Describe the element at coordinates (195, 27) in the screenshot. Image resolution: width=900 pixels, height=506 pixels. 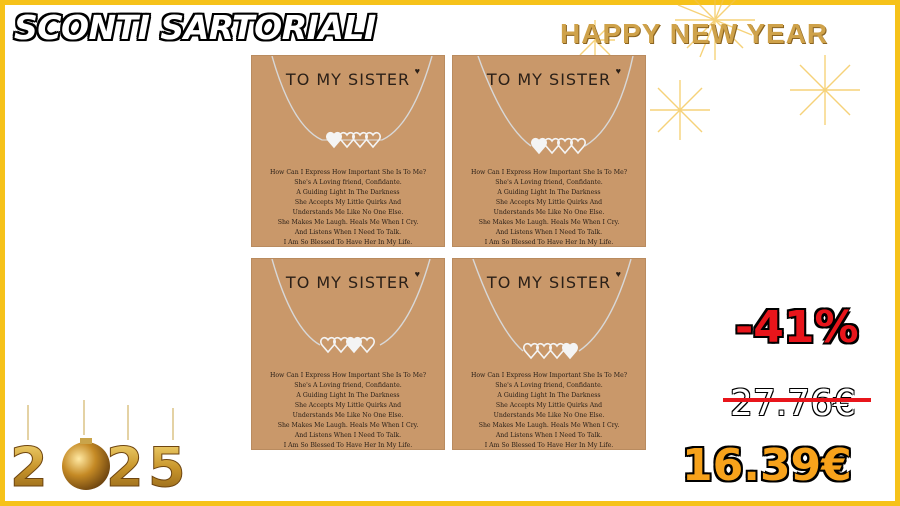
I see `banner-title: SCONTI SARTORIALI` at that location.